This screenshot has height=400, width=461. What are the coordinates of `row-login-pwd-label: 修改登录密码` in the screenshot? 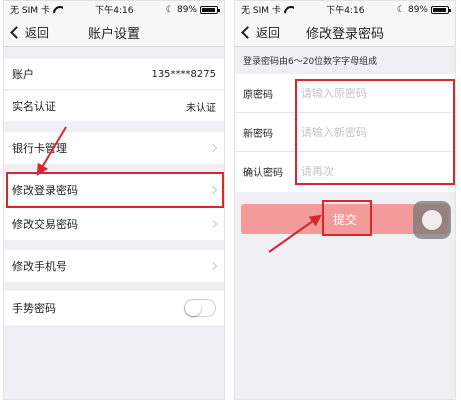 It's located at (45, 190).